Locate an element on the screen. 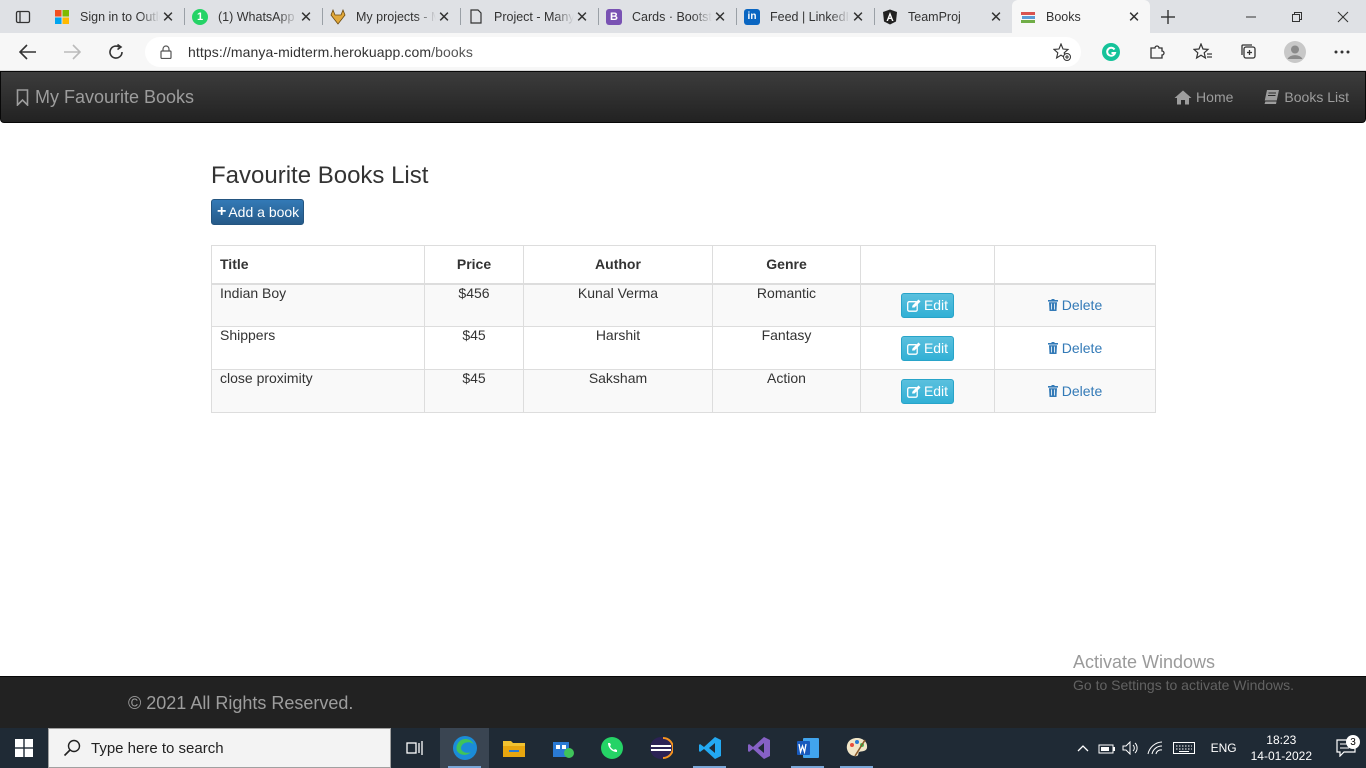 Image resolution: width=1366 pixels, height=768 pixels. taskbar-whatsapp is located at coordinates (611, 748).